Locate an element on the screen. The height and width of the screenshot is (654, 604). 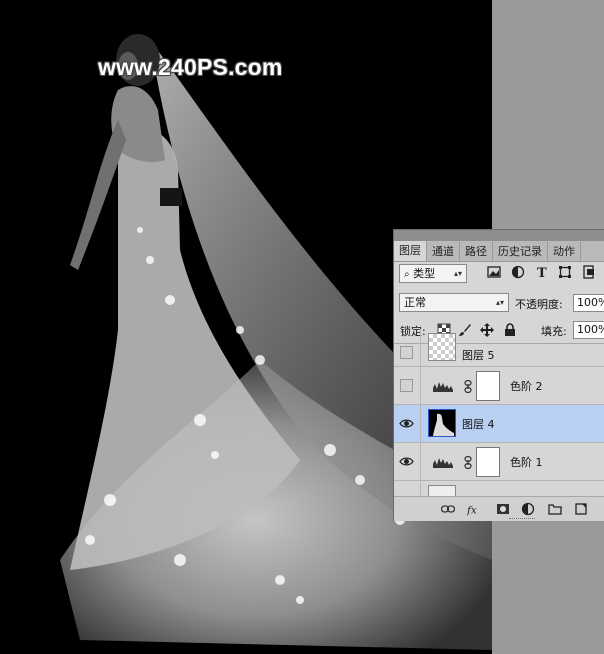
layer-style-fx-icon: fx is located at coordinates (474, 509).